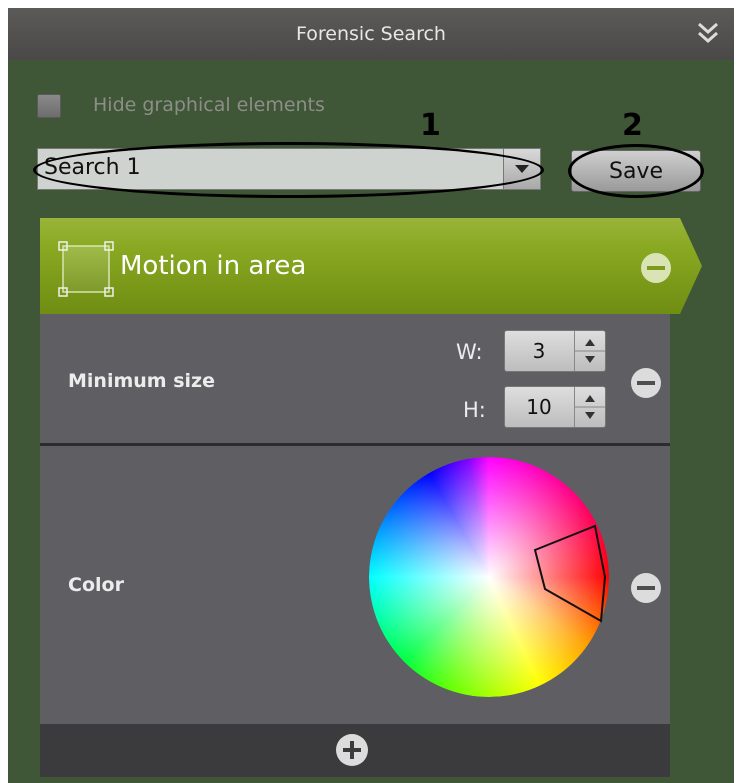 Image resolution: width=742 pixels, height=783 pixels. Describe the element at coordinates (49, 106) in the screenshot. I see `hide-graphical-checkbox` at that location.